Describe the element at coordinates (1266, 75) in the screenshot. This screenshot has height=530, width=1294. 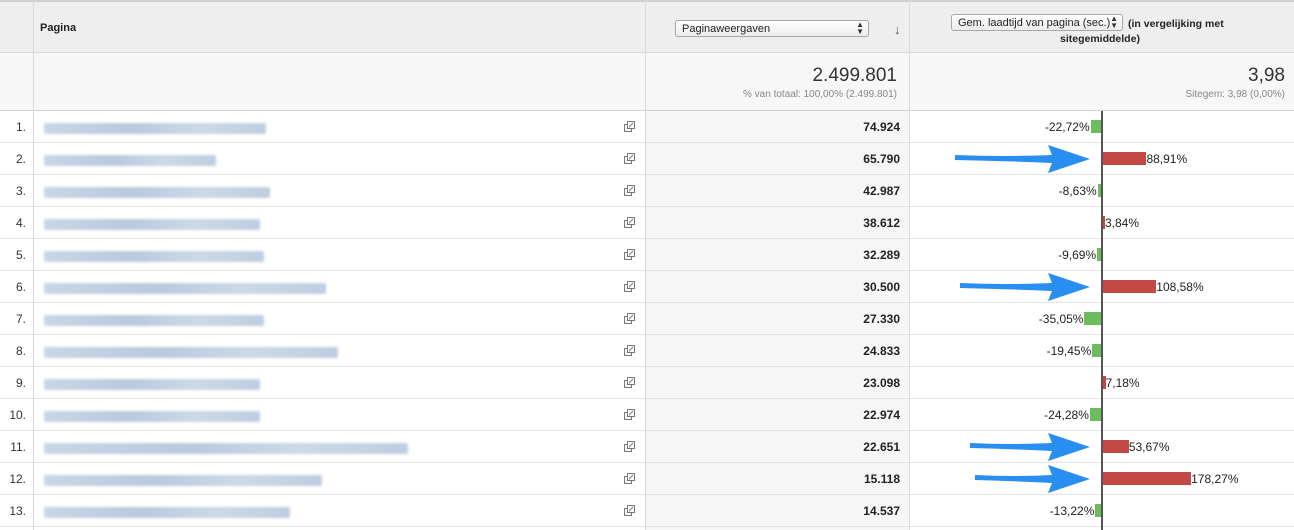
I see `total-loadtime: 3,98` at that location.